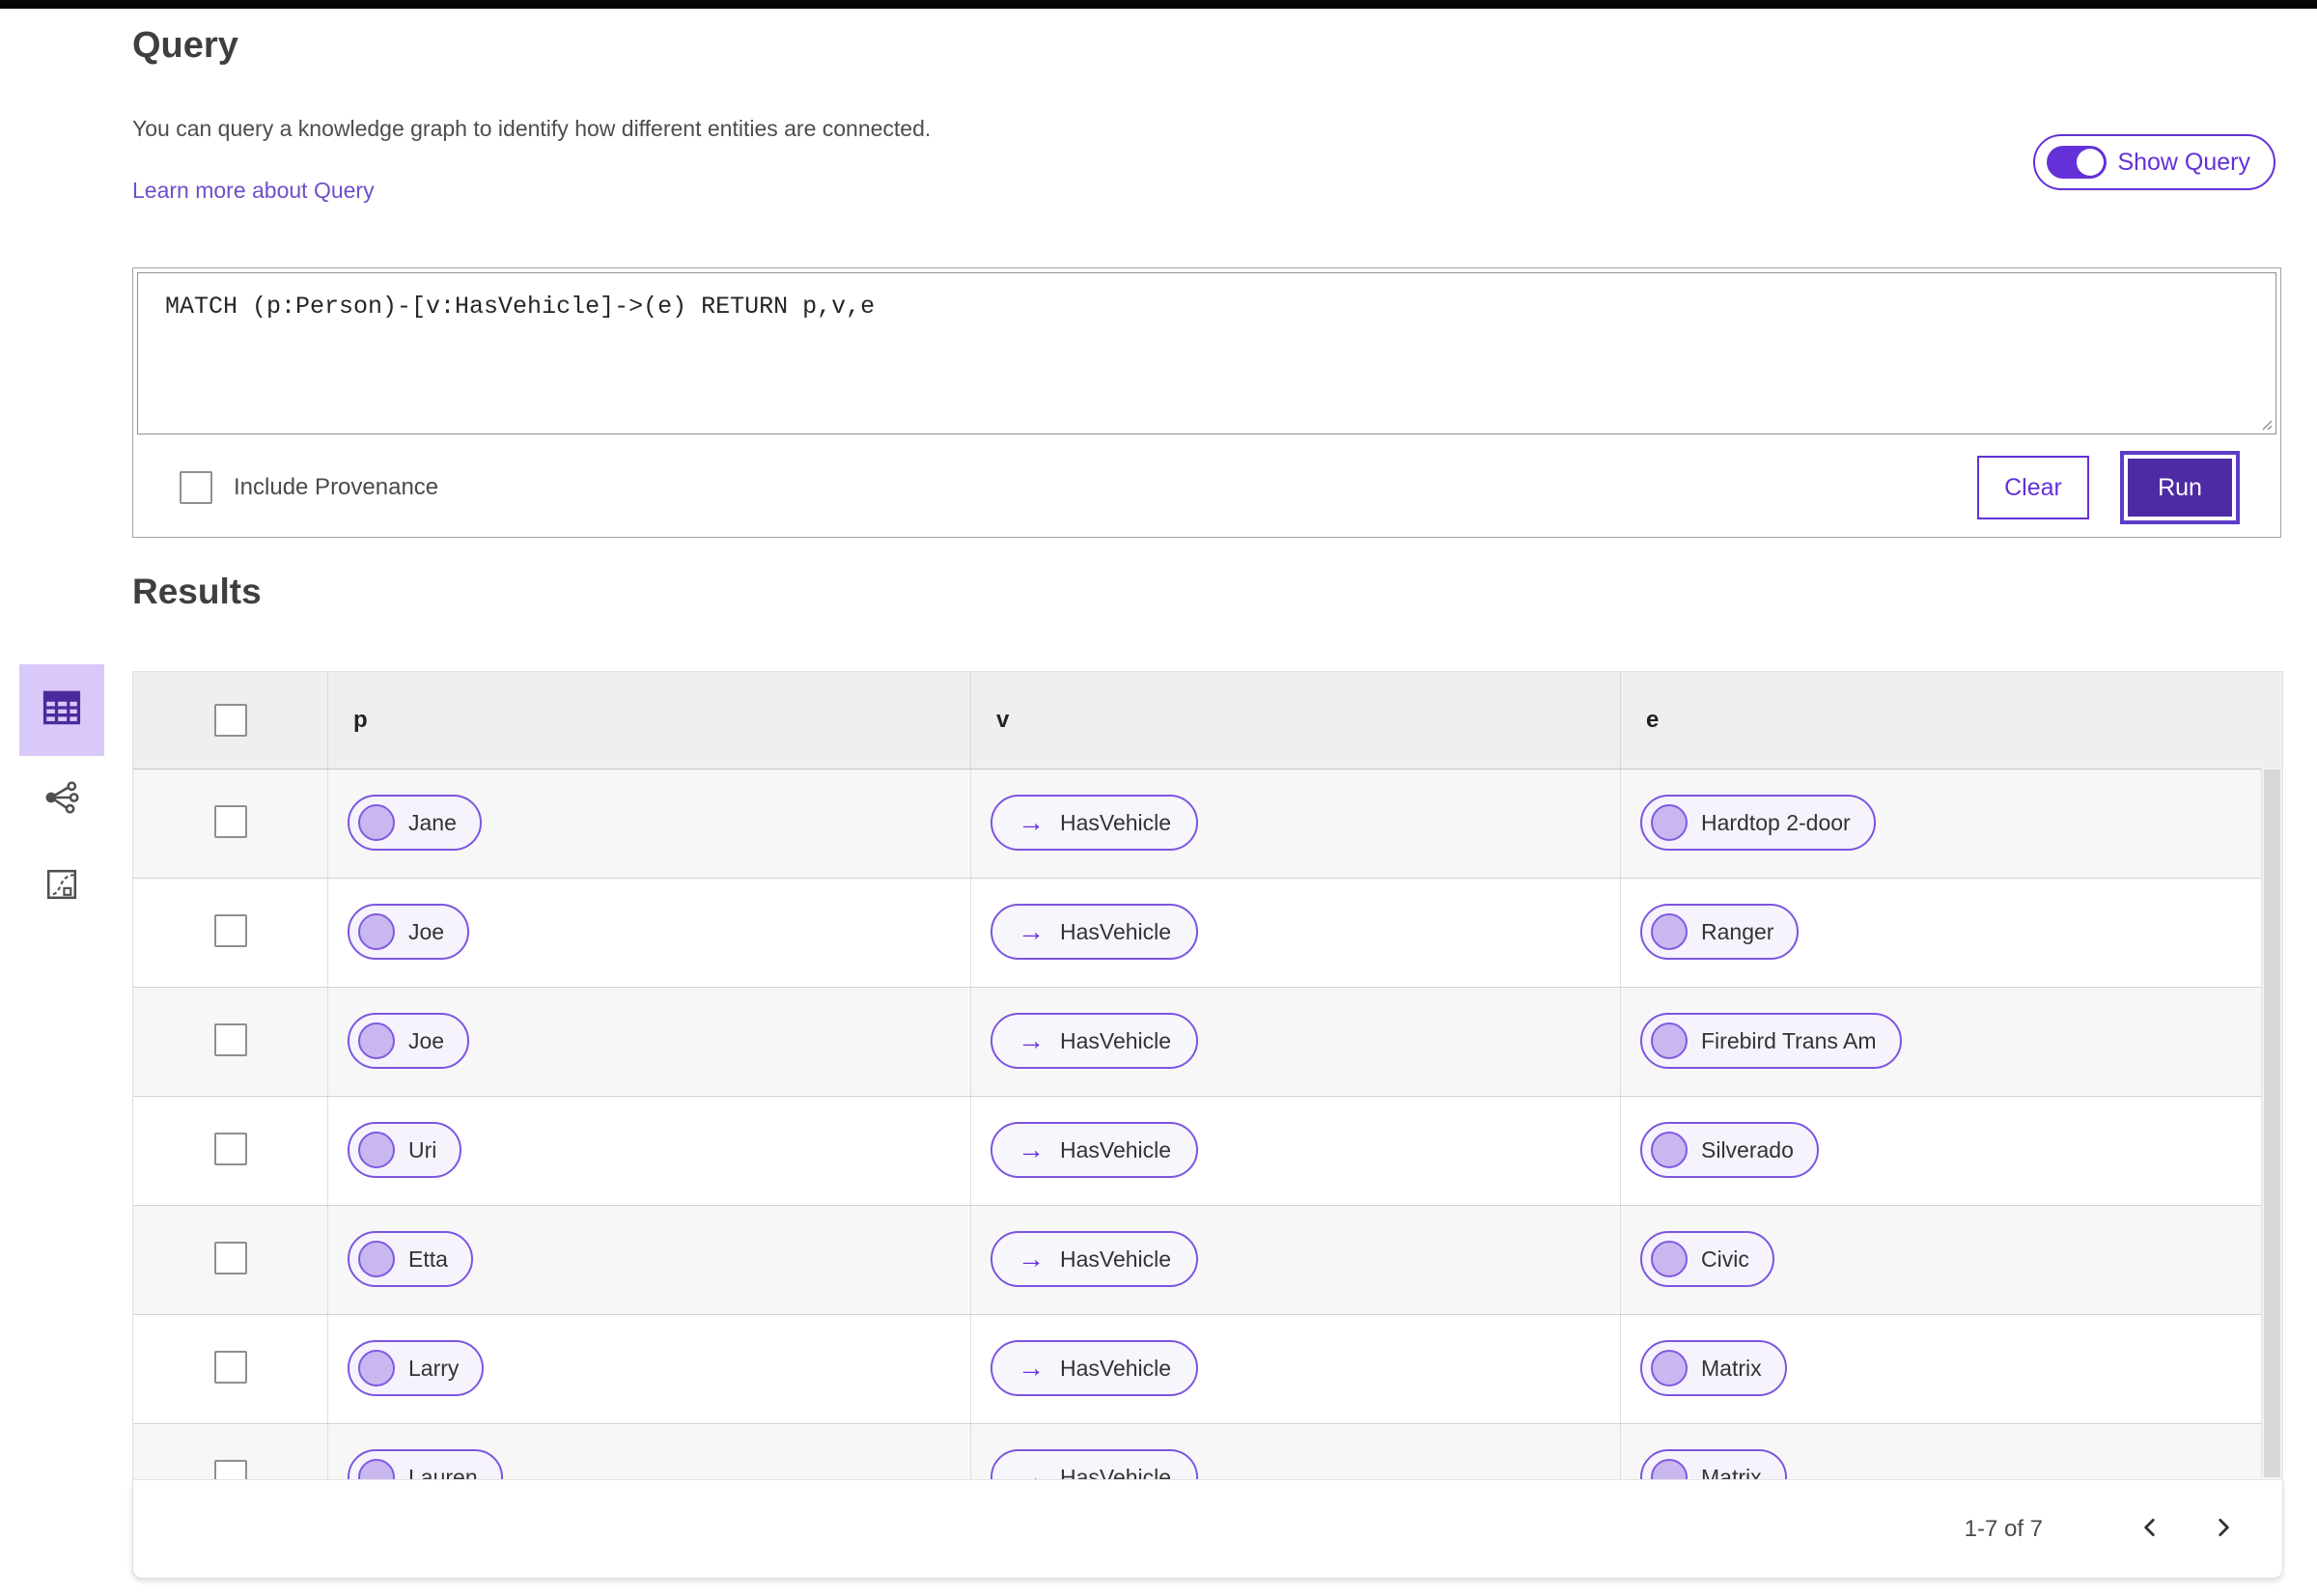 The image size is (2317, 1596). I want to click on chevron-left-icon, so click(2150, 1529).